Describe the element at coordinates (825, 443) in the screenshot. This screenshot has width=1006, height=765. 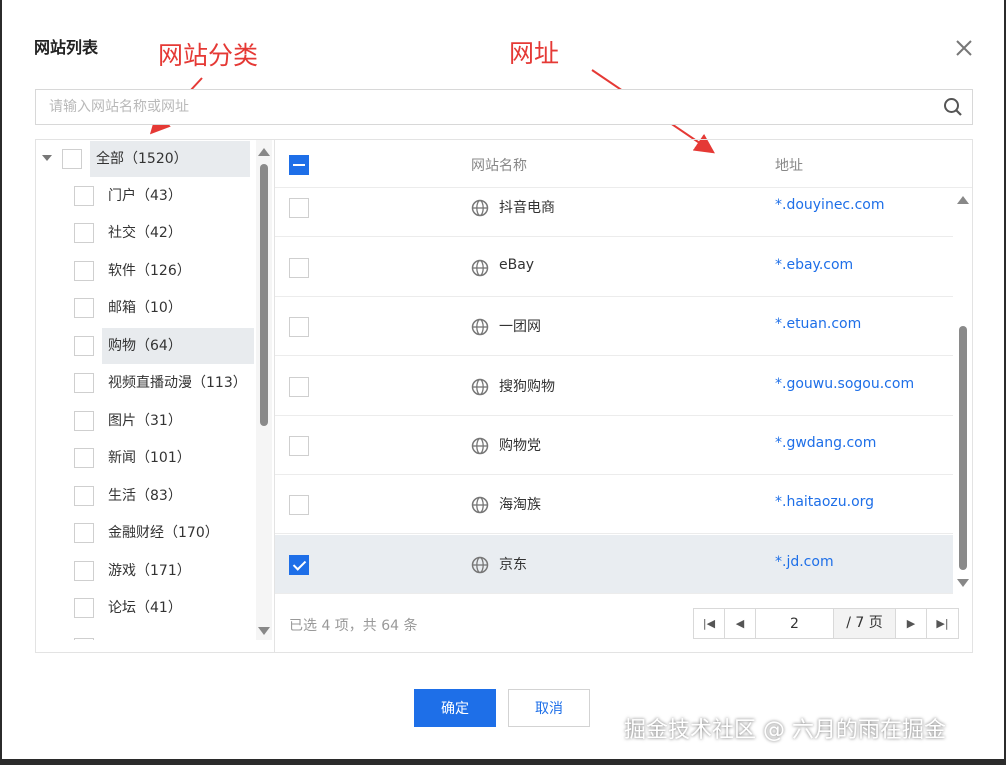
I see `site-address: *.gwdang.com` at that location.